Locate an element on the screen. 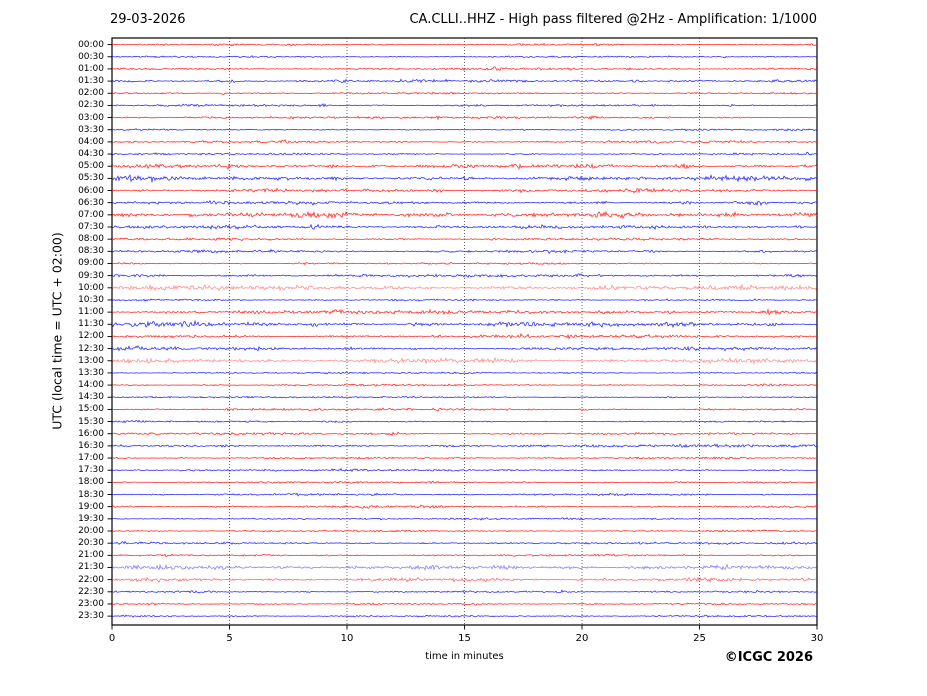 The image size is (927, 696). y-tick-label: 06:30 is located at coordinates (91, 202).